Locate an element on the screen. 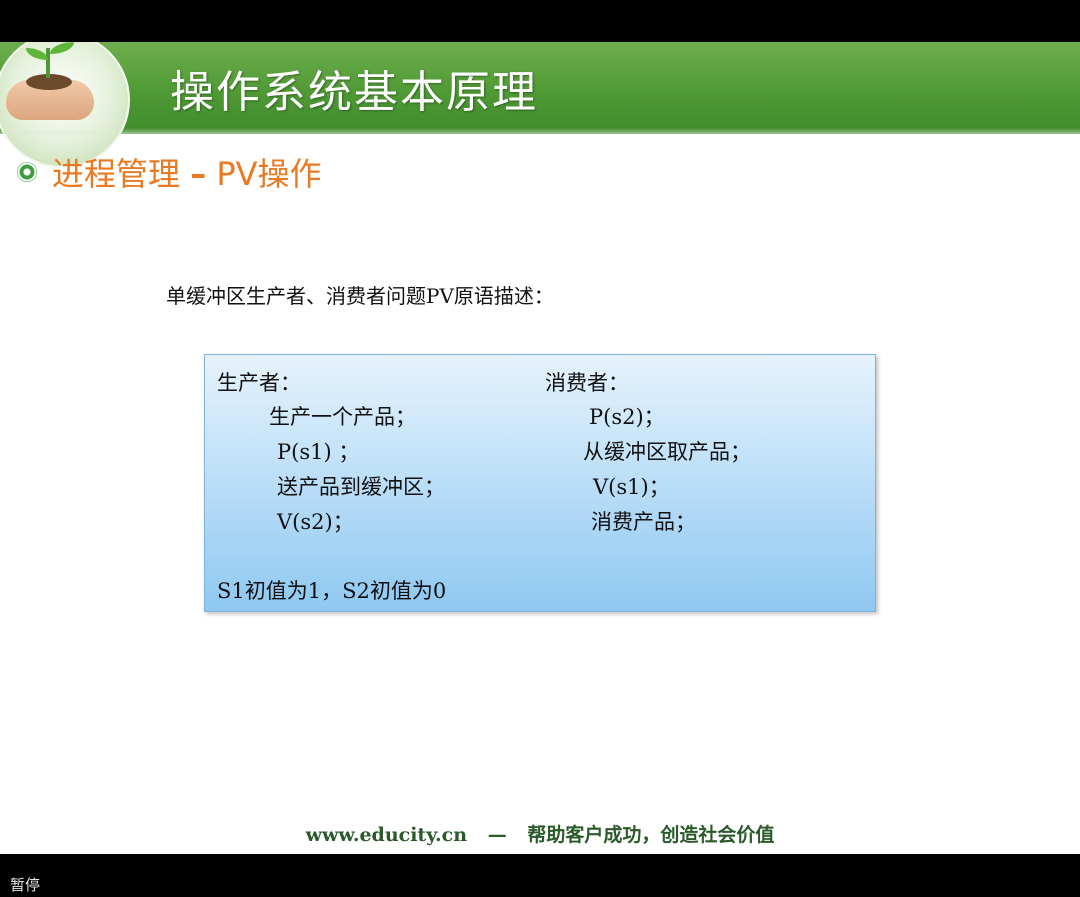  init-note: S1初值为1，S2初值为0 is located at coordinates (332, 591).